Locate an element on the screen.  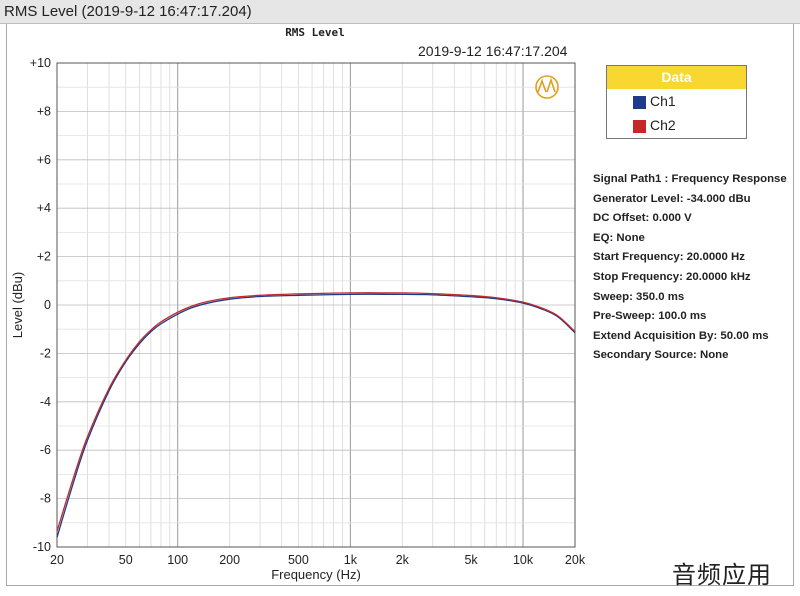
info-sweep: Sweep: 350.0 ms is located at coordinates (639, 296).